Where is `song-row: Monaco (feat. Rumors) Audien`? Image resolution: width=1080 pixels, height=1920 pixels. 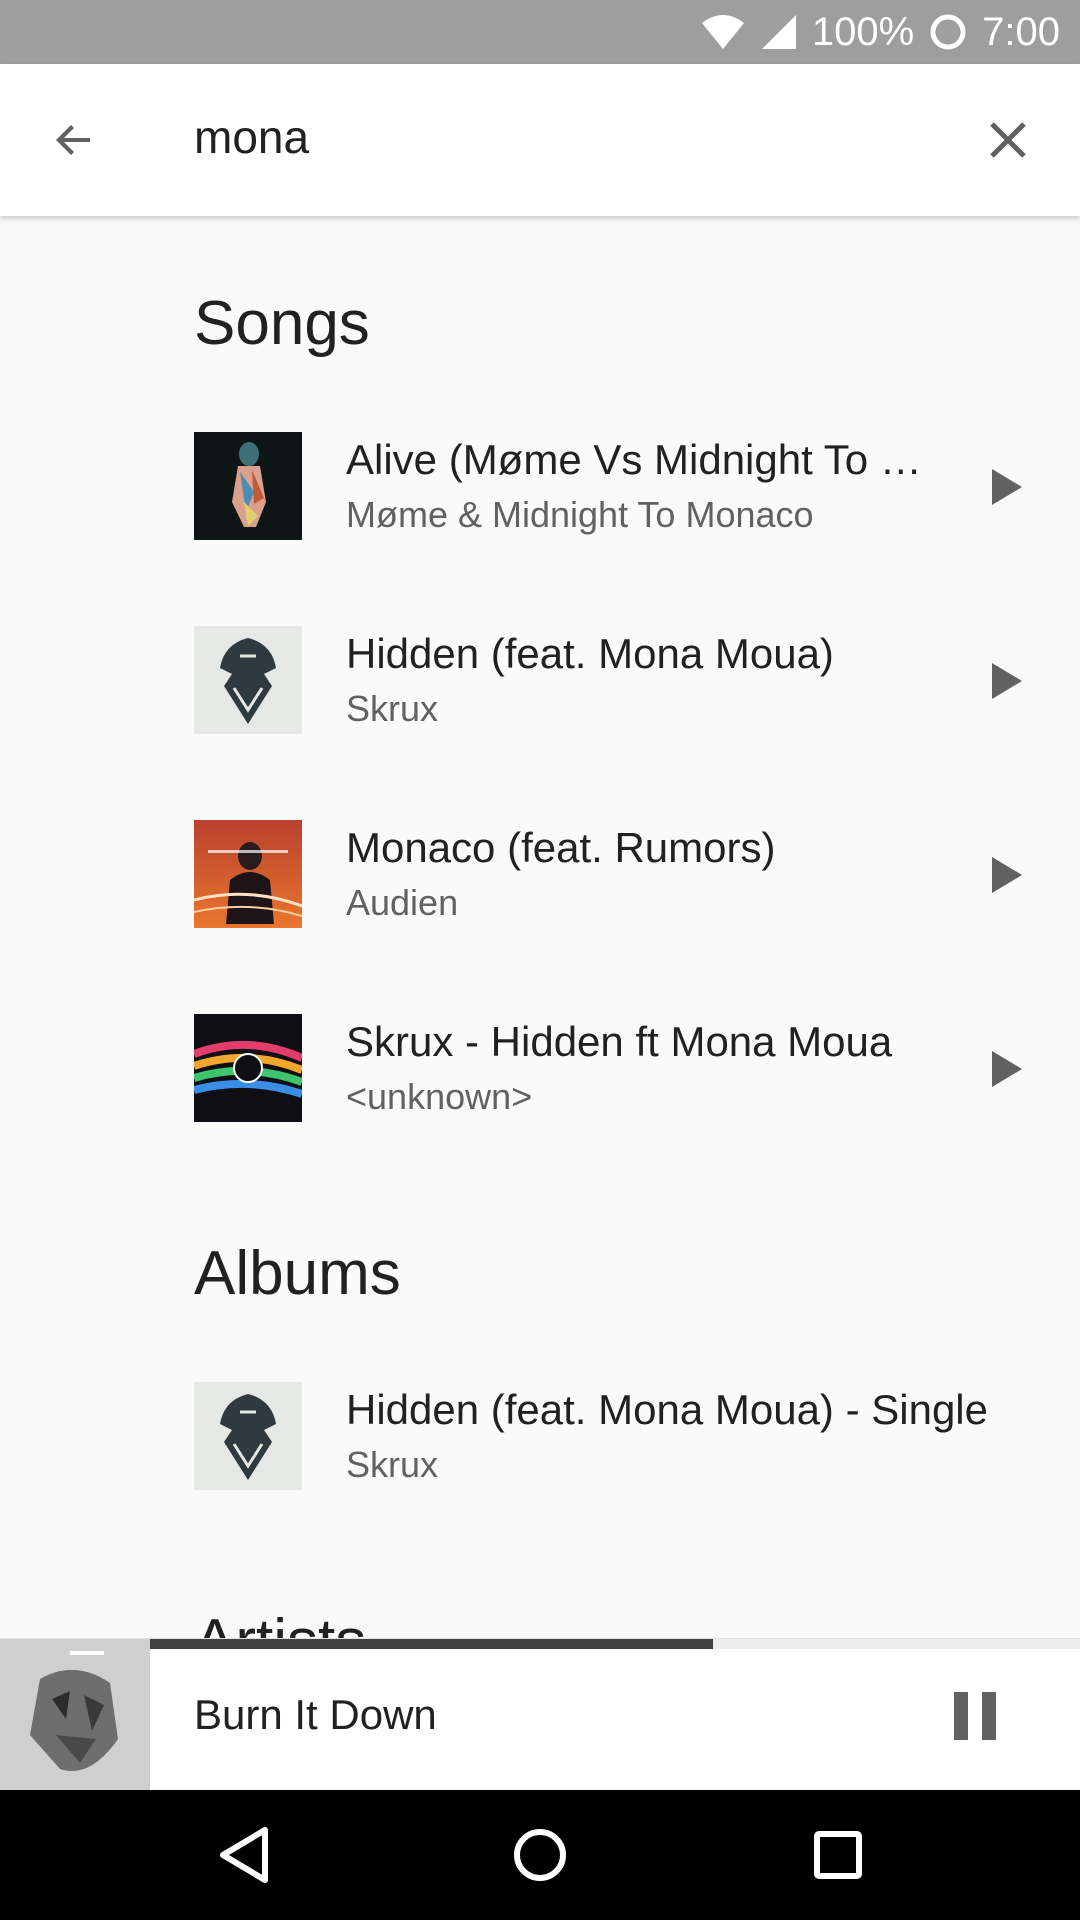
song-row: Monaco (feat. Rumors) Audien is located at coordinates (540, 874).